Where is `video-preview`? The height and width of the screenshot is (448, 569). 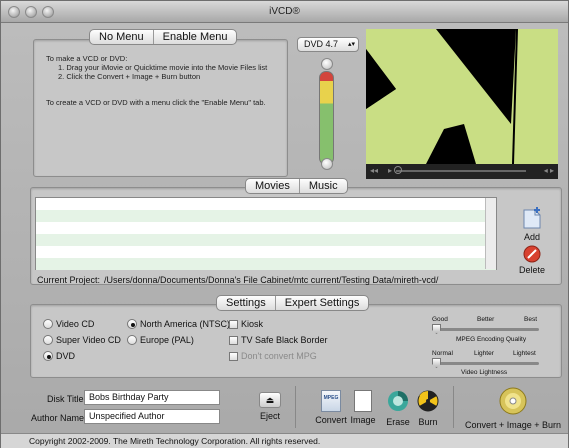
video-preview is located at coordinates (462, 96).